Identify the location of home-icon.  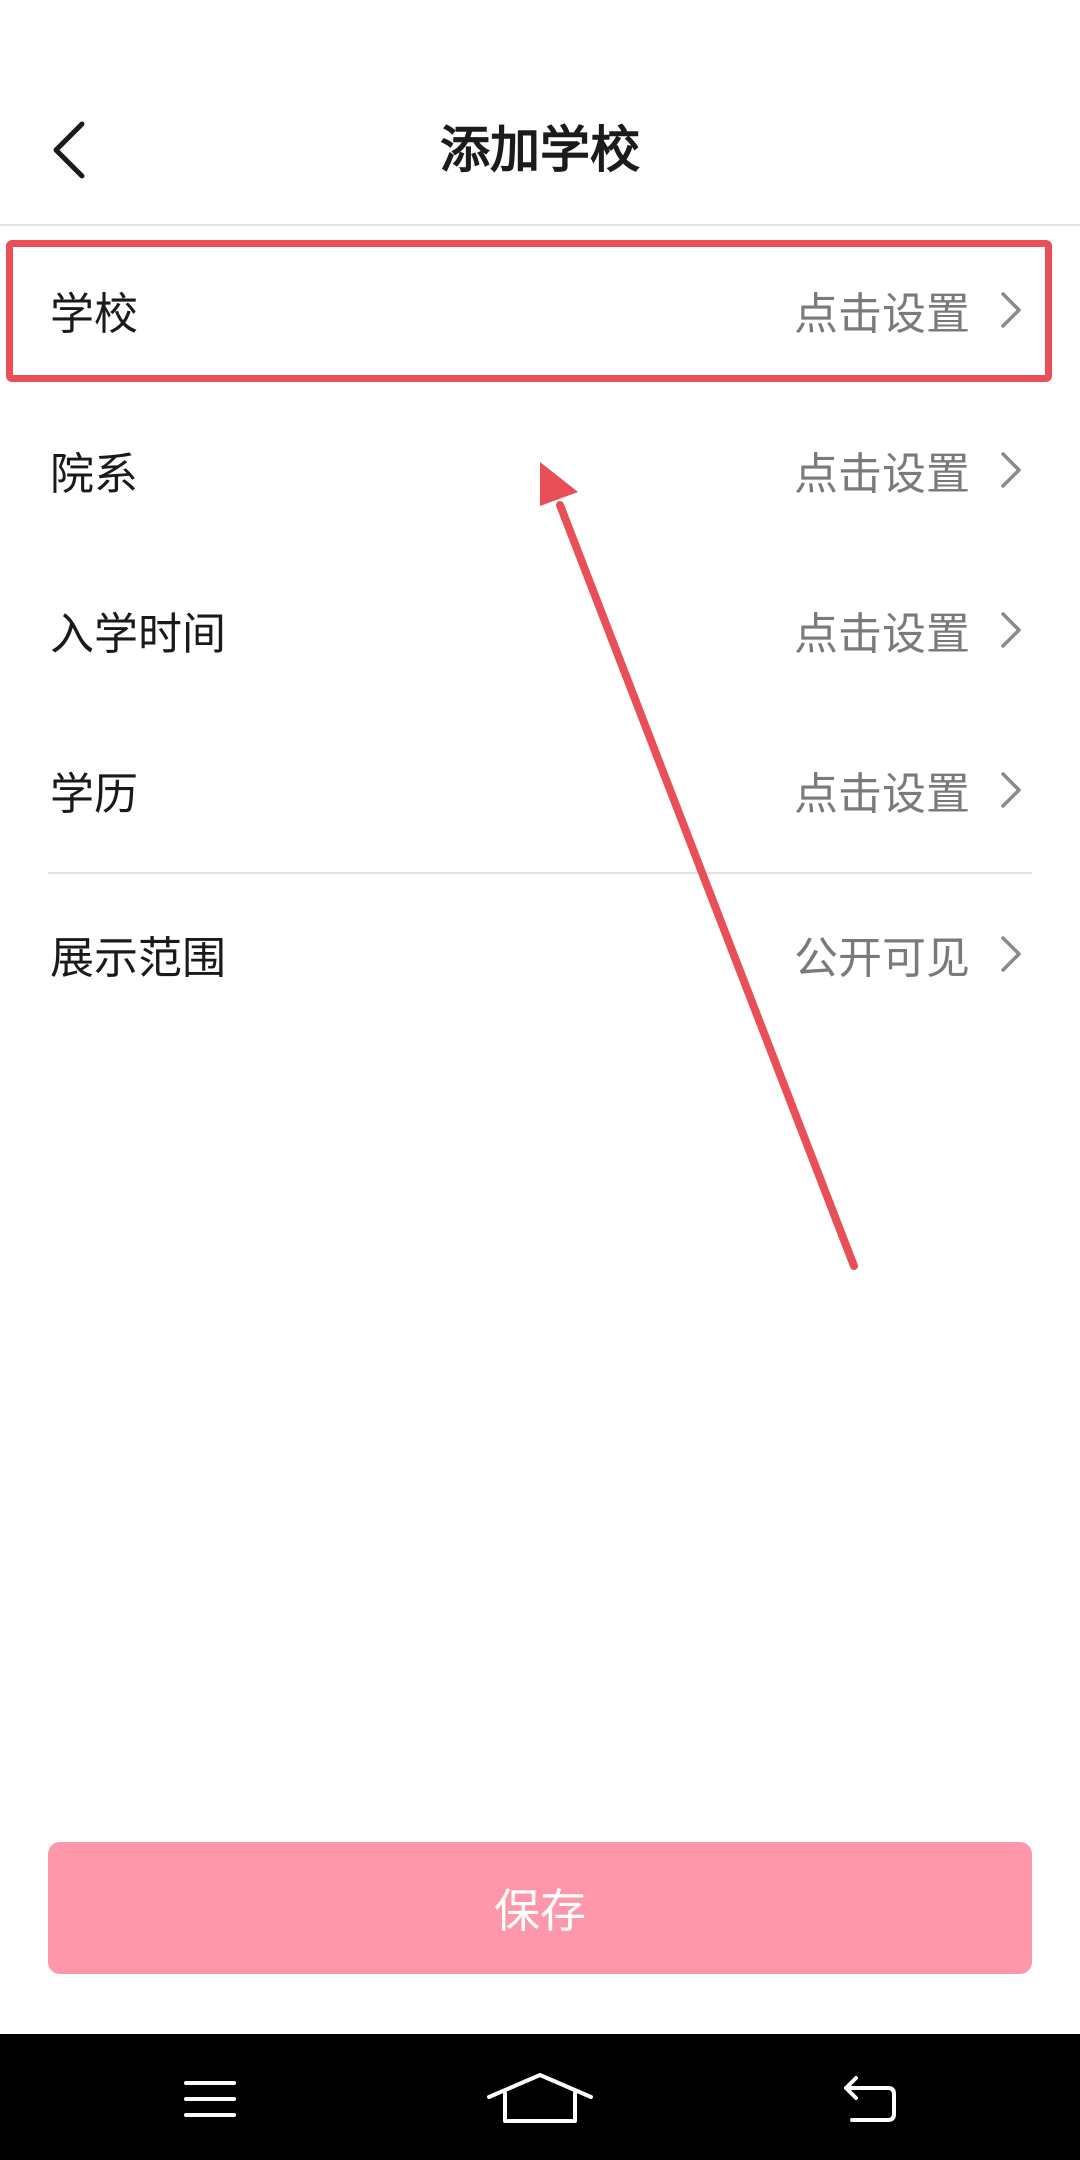
(540, 2098).